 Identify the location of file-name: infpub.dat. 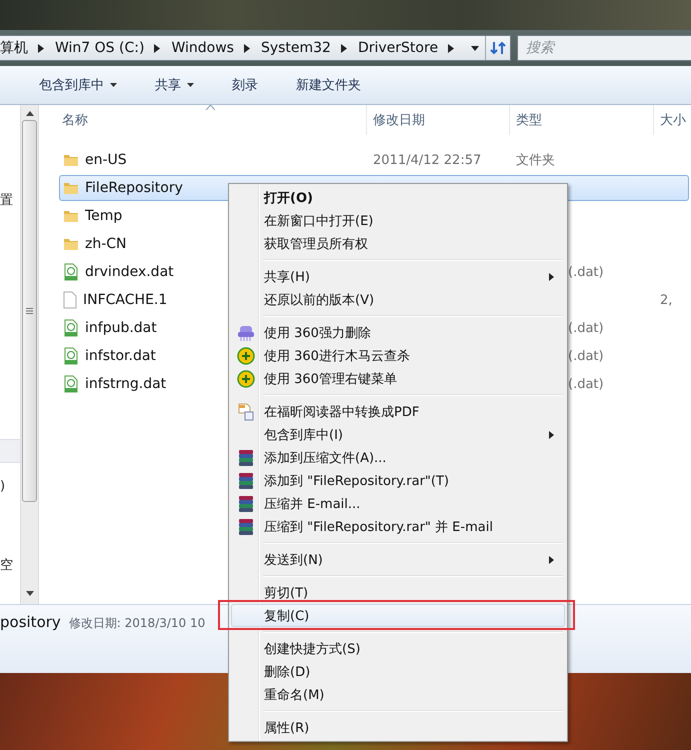
(121, 328).